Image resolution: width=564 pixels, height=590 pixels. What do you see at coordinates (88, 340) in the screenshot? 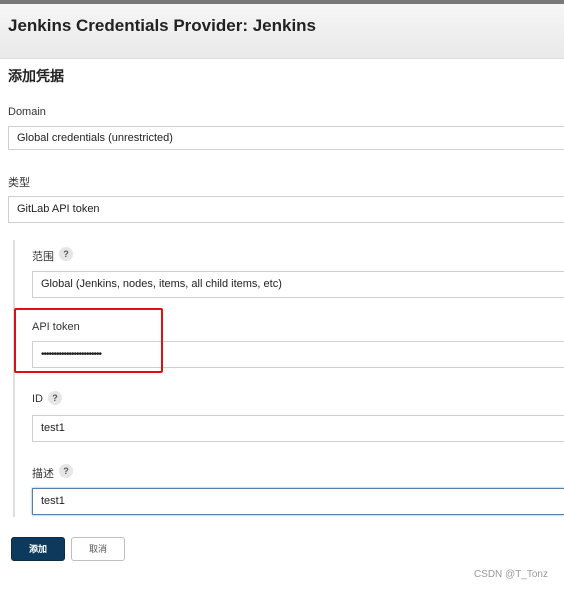
I see `highlight-box` at bounding box center [88, 340].